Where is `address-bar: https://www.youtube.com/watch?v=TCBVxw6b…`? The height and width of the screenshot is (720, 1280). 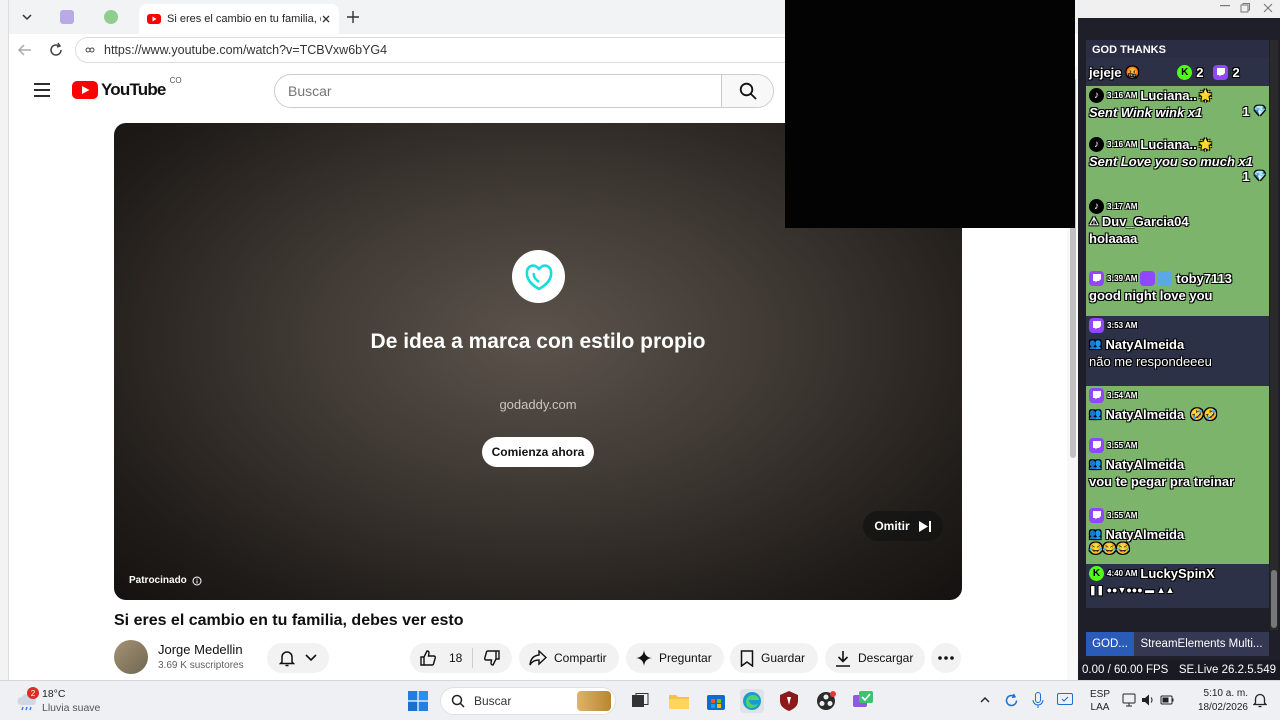
address-bar: https://www.youtube.com/watch?v=TCBVxw6b… is located at coordinates (435, 50).